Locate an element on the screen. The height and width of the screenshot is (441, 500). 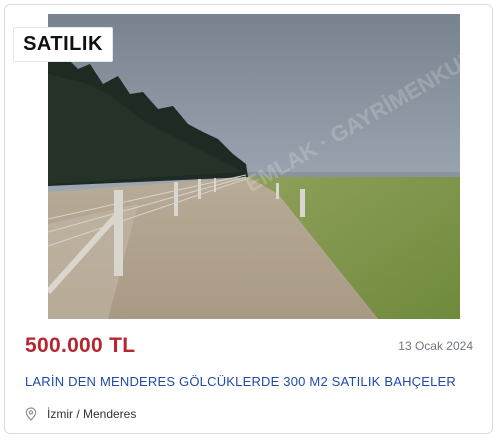
listing-location: İzmir / Menderes is located at coordinates (80, 414).